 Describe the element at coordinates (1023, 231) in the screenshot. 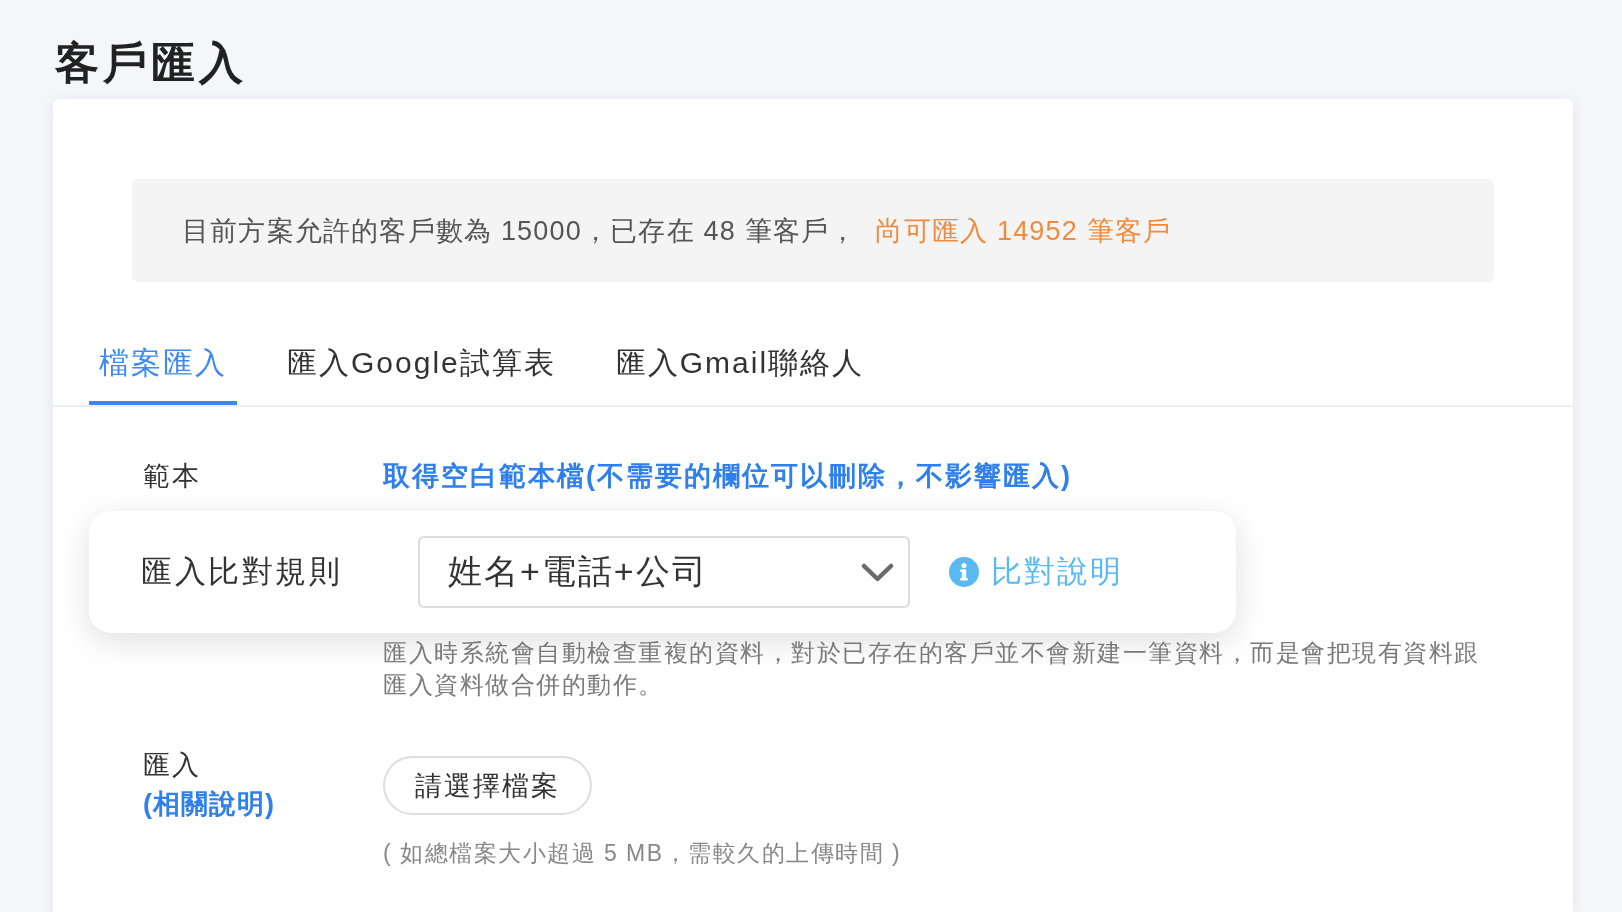

I see `remaining-quota-text: 尚可匯入 14952 筆客戶` at that location.